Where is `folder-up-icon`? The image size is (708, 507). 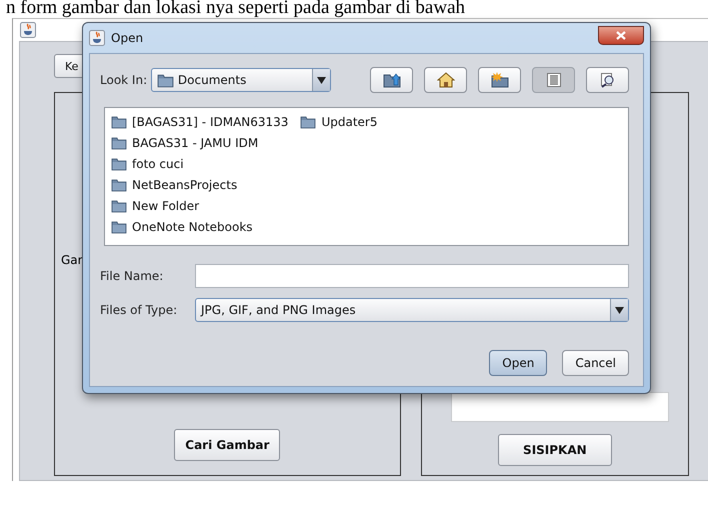 folder-up-icon is located at coordinates (391, 80).